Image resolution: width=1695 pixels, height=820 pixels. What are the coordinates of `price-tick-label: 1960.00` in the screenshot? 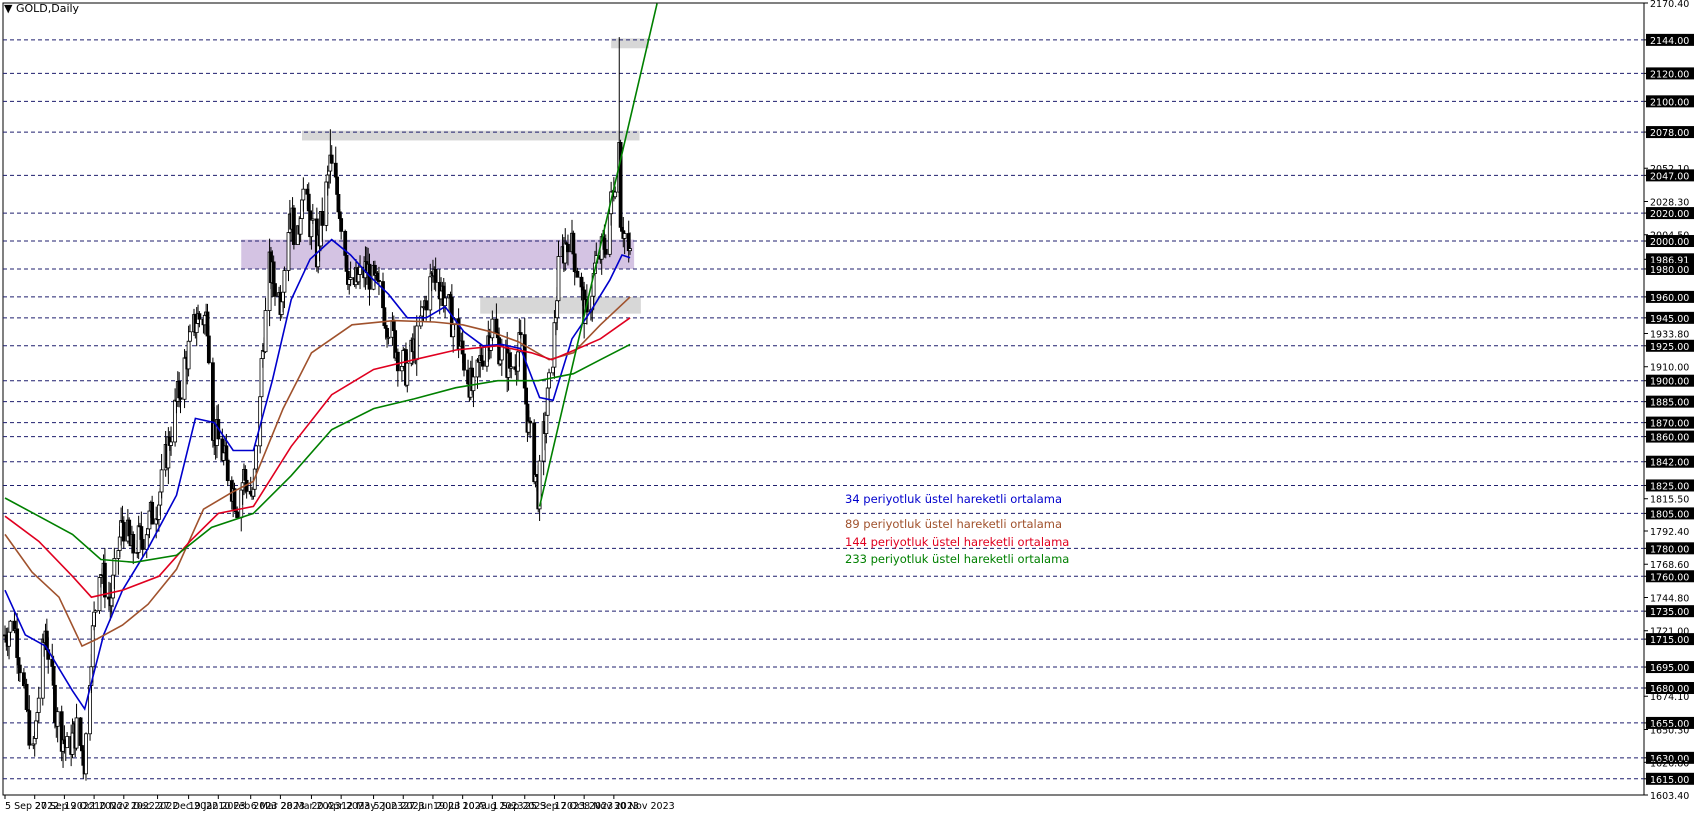 It's located at (1669, 298).